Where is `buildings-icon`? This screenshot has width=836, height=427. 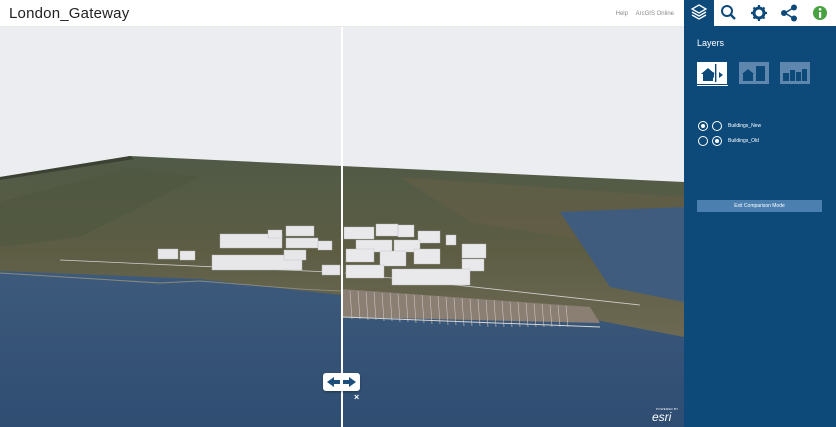 buildings-icon is located at coordinates (754, 73).